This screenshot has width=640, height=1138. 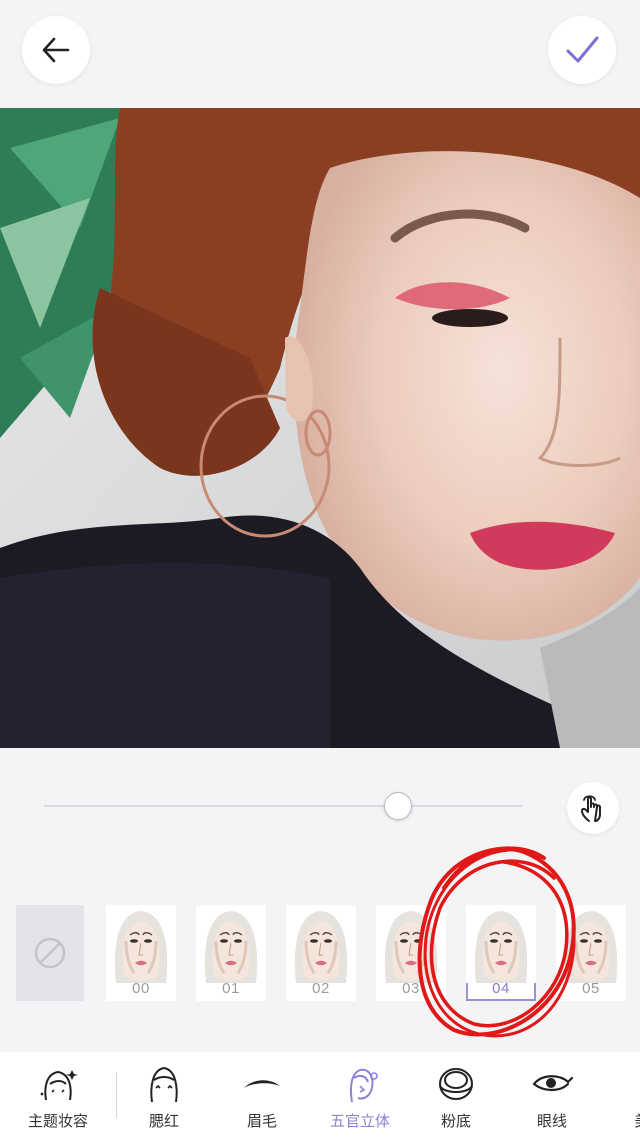 I want to click on back-button, so click(x=56, y=50).